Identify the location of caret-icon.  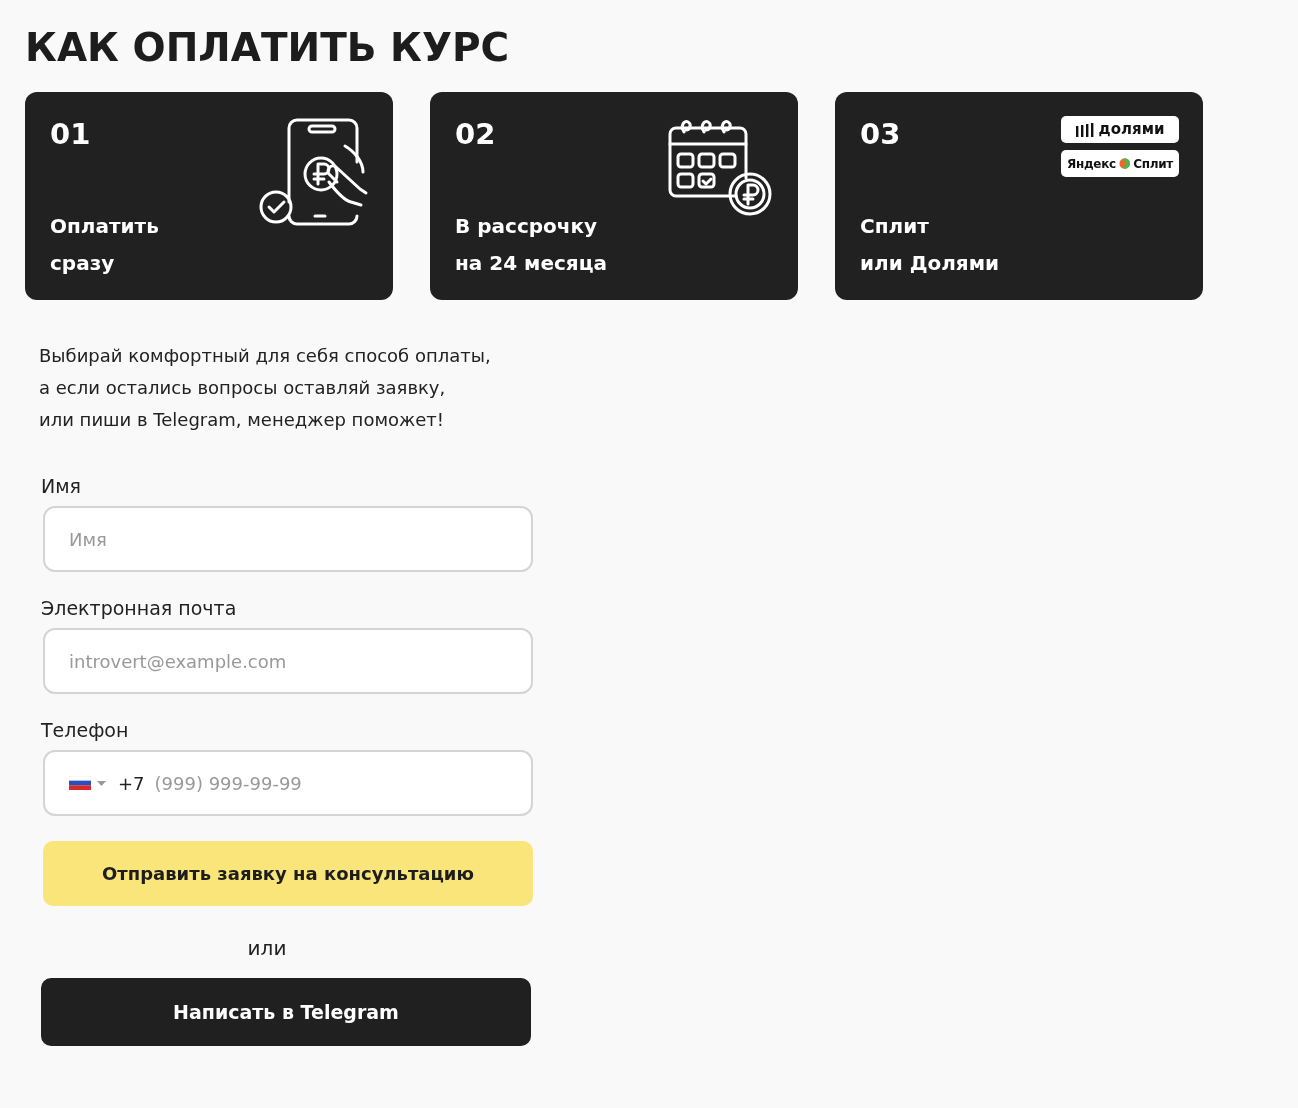
(101, 783).